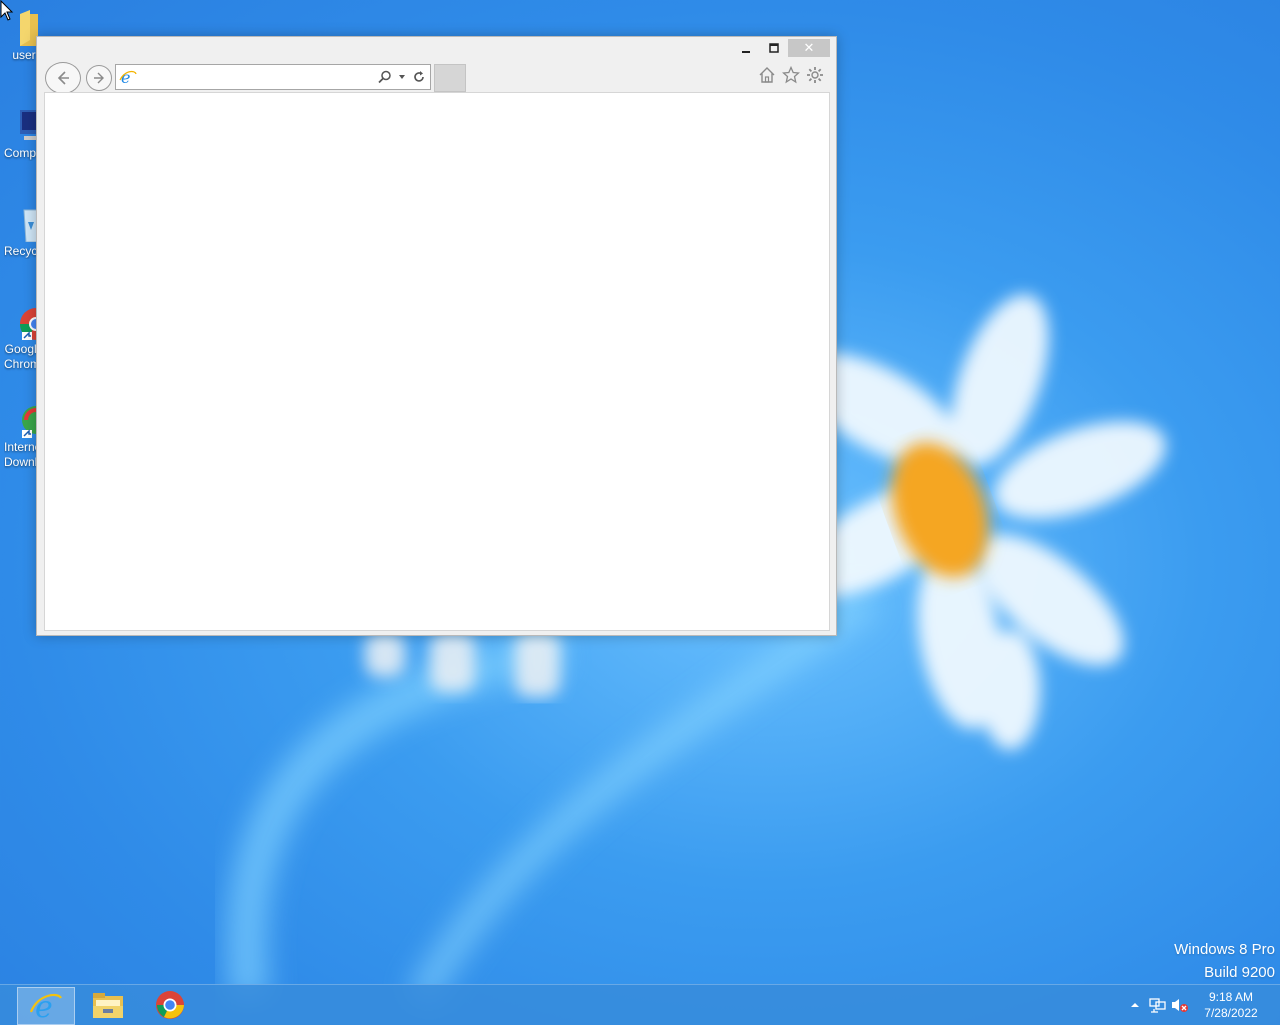  I want to click on back-button, so click(63, 78).